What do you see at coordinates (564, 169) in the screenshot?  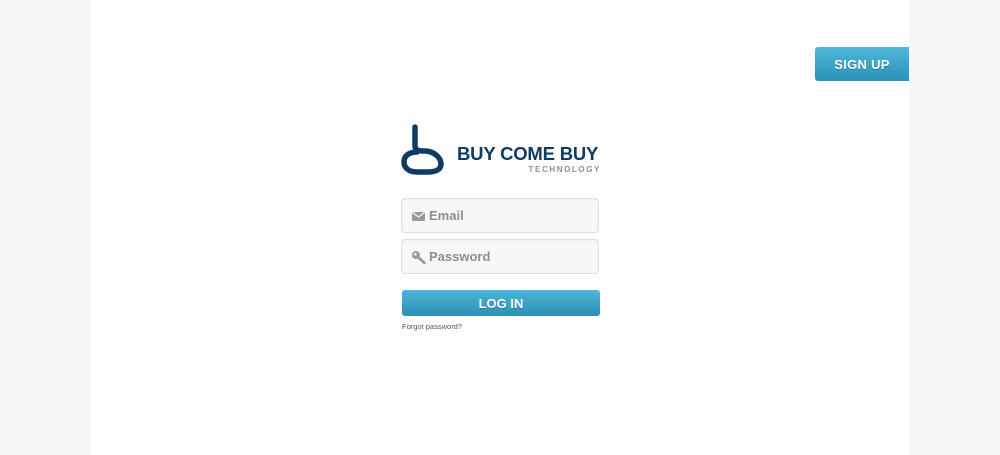 I see `brand-tagline: TECHNOLOGY` at bounding box center [564, 169].